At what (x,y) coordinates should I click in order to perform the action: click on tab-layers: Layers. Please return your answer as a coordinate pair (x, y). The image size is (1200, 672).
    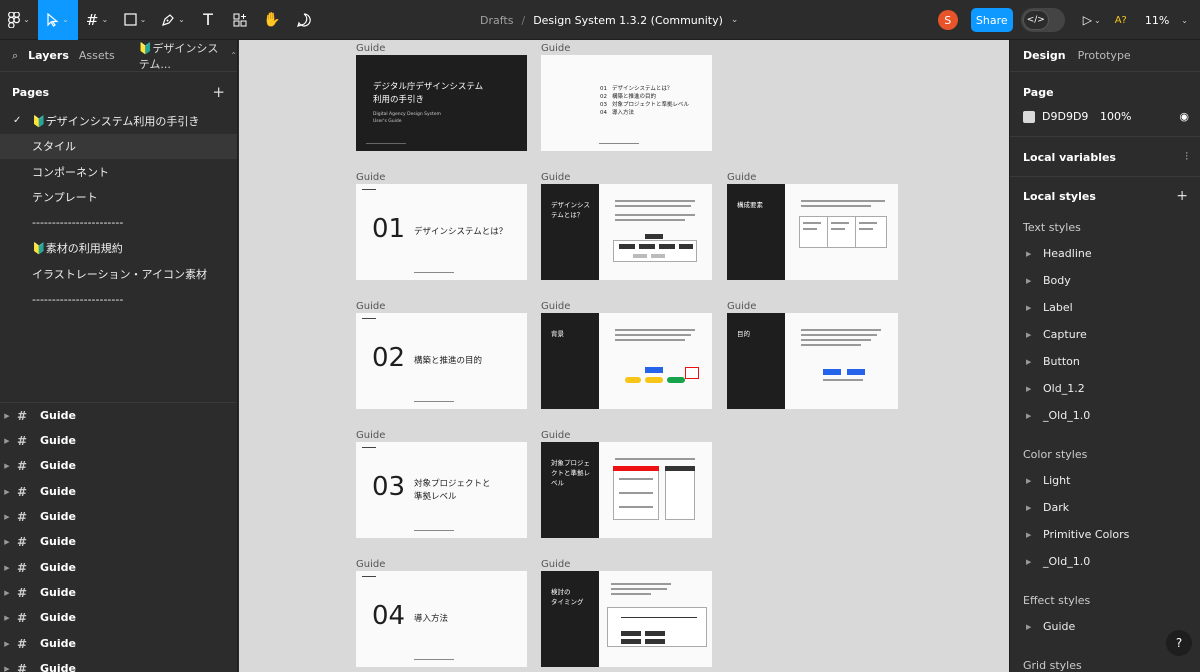
    Looking at the image, I should click on (48, 55).